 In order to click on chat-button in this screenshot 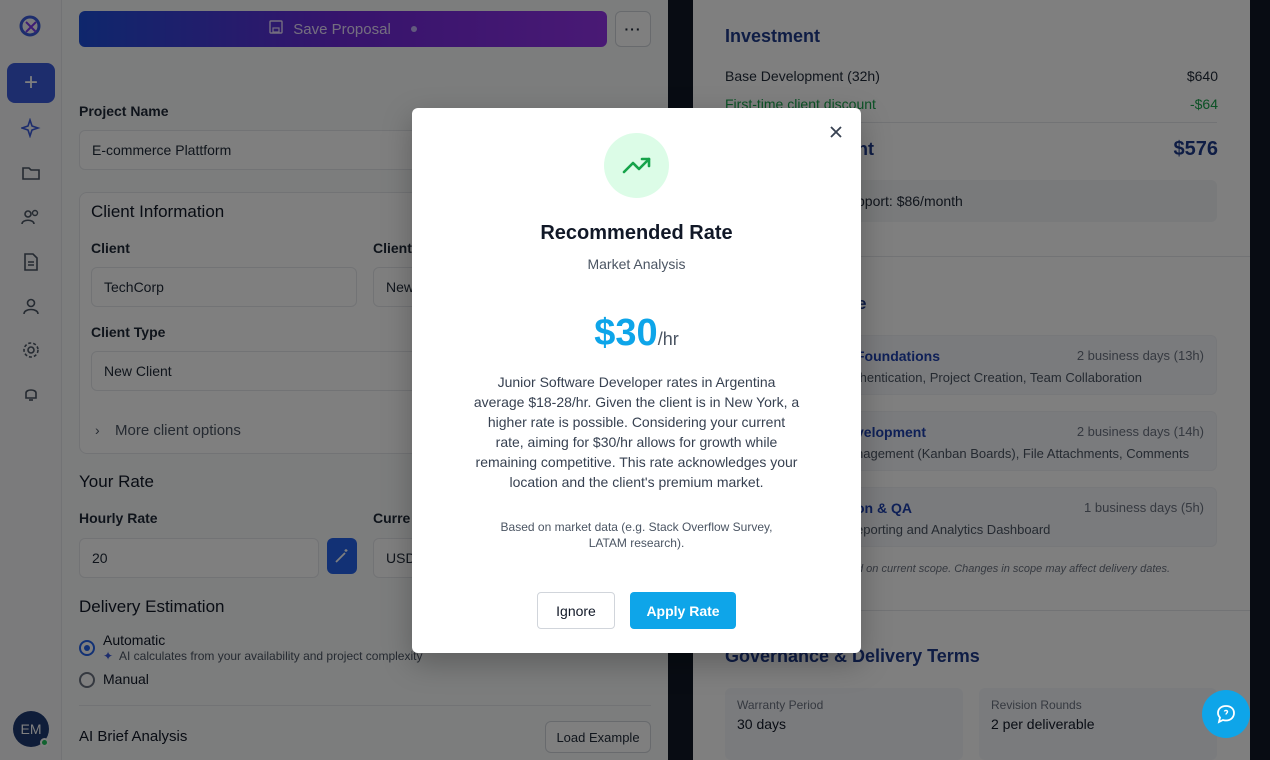, I will do `click(1226, 714)`.